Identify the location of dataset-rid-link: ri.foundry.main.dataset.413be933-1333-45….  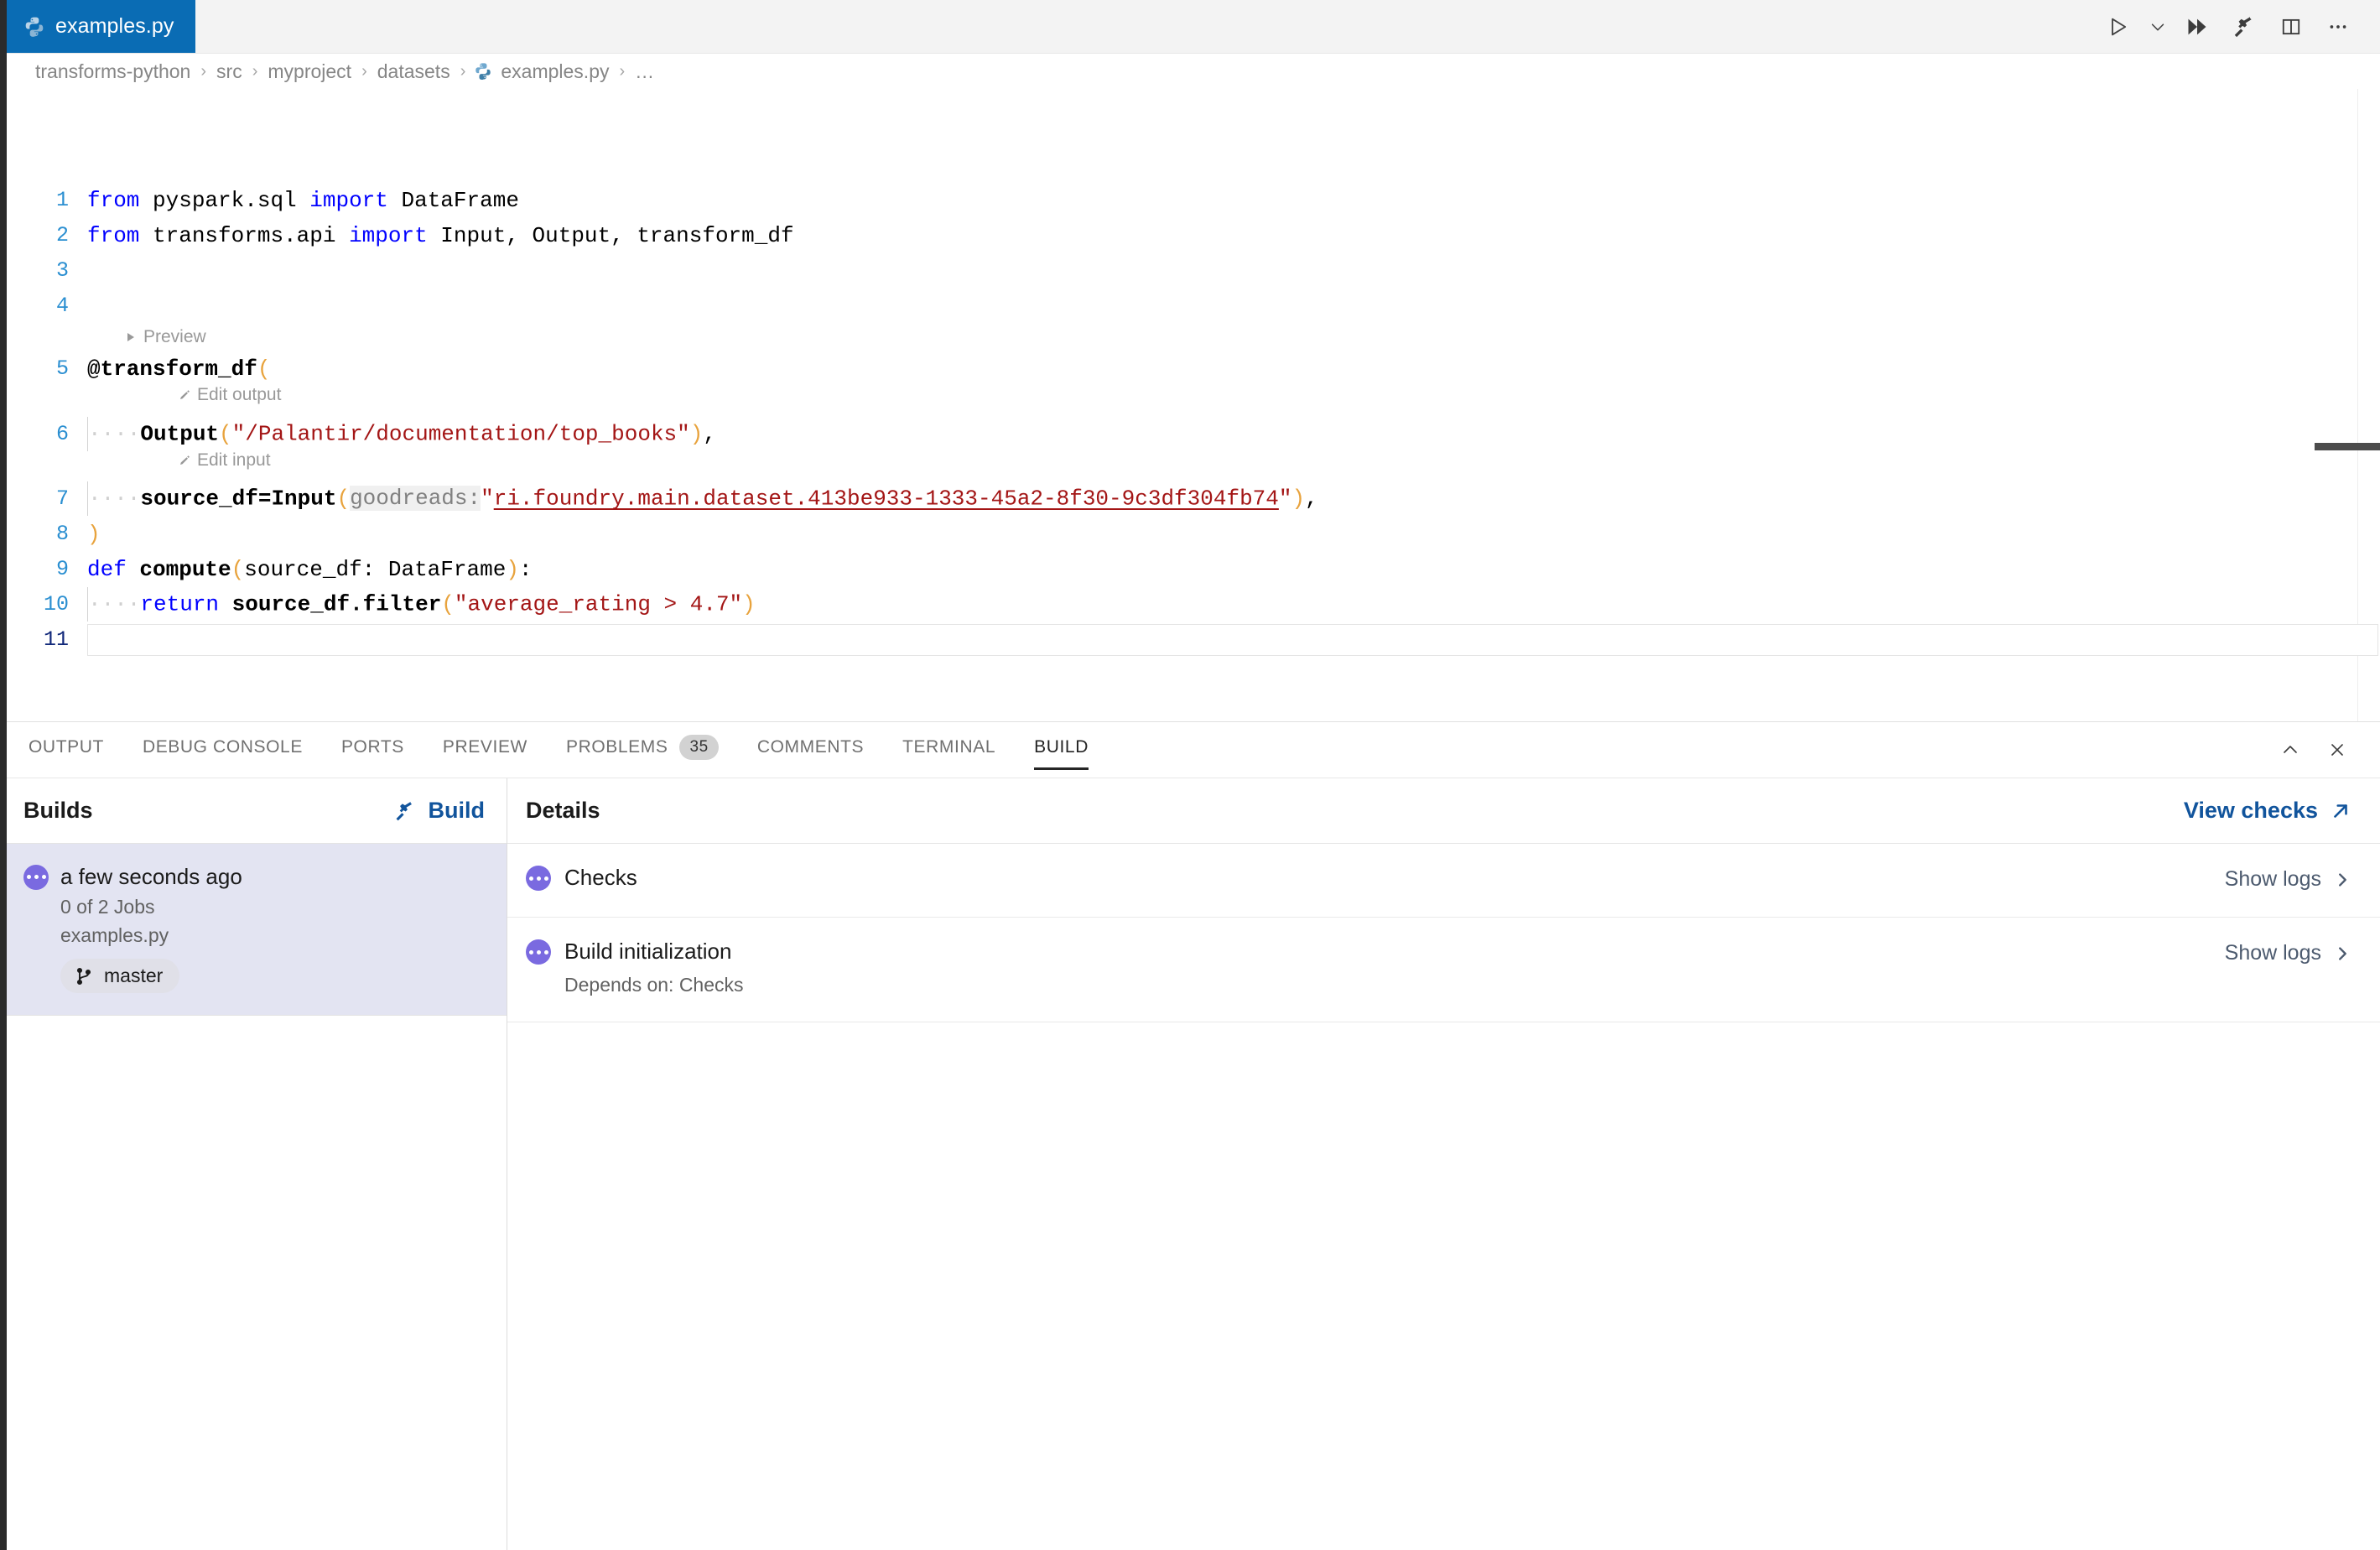
(886, 498).